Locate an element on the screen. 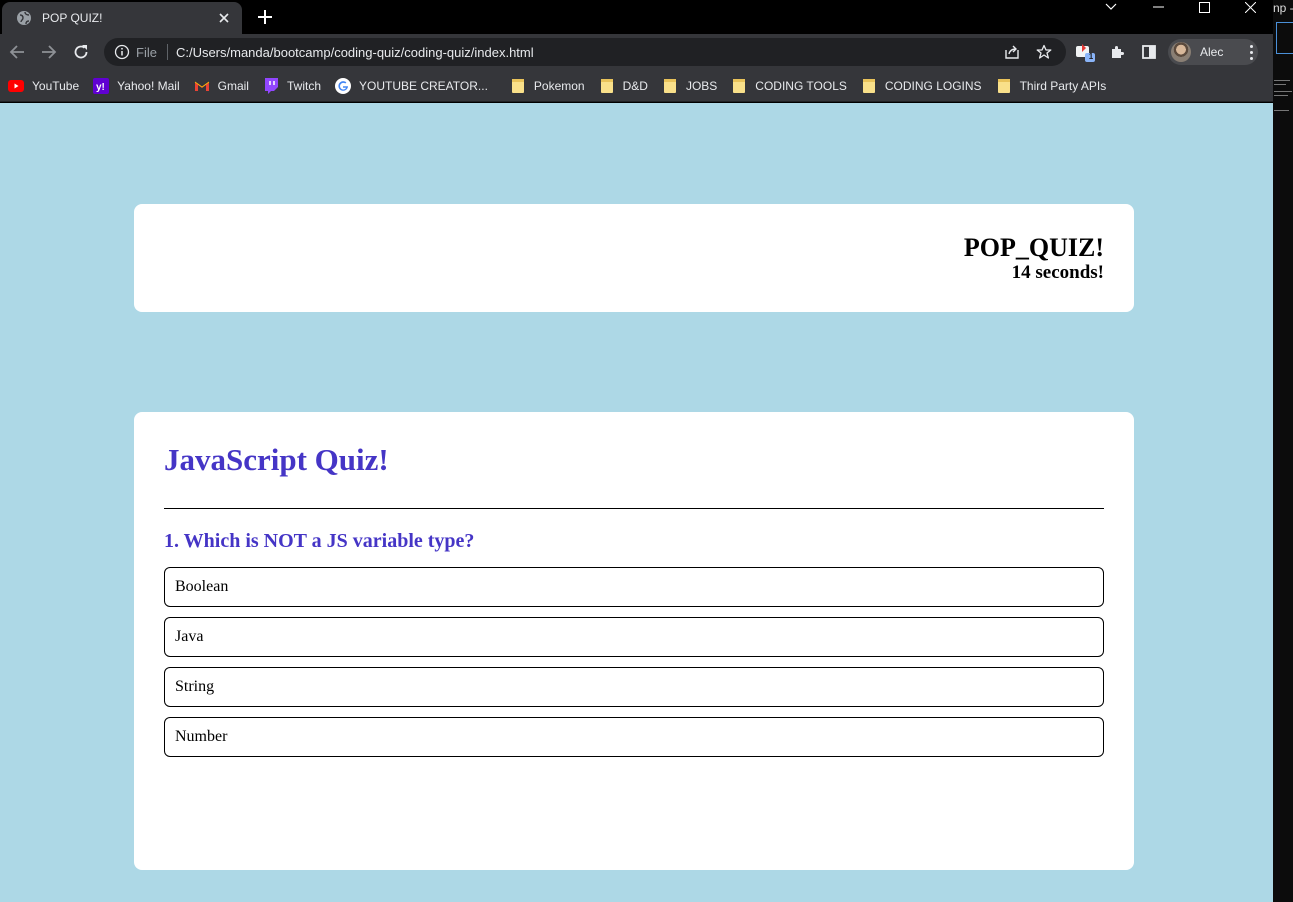 This screenshot has height=902, width=1293. bookmark-label: CODING TOOLS is located at coordinates (801, 85).